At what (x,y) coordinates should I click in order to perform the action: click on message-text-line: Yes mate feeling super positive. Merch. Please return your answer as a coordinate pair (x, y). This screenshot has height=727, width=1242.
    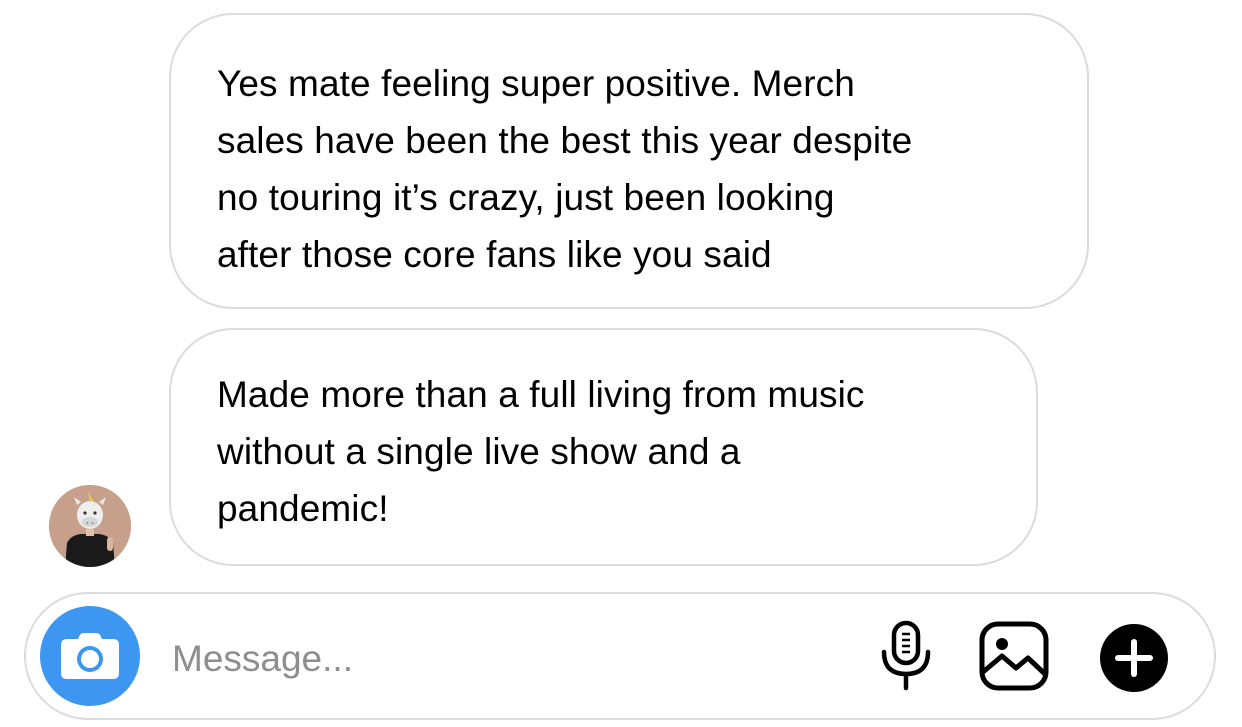
    Looking at the image, I should click on (536, 83).